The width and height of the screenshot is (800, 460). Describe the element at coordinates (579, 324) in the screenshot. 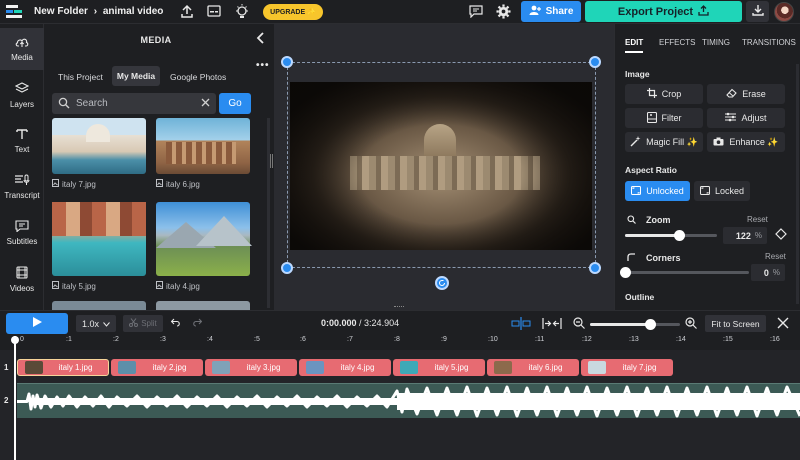

I see `zoom-out-icon` at that location.